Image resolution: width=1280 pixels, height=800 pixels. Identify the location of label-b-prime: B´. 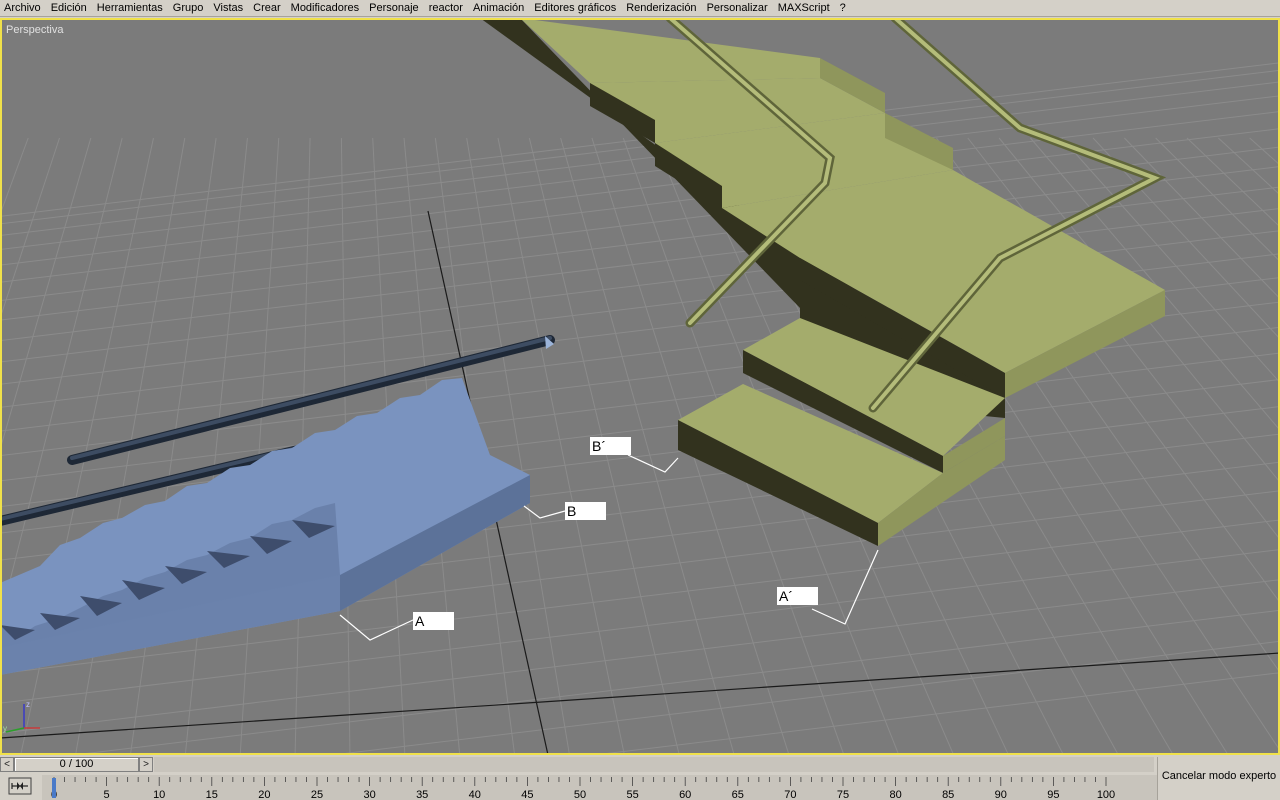
(599, 446).